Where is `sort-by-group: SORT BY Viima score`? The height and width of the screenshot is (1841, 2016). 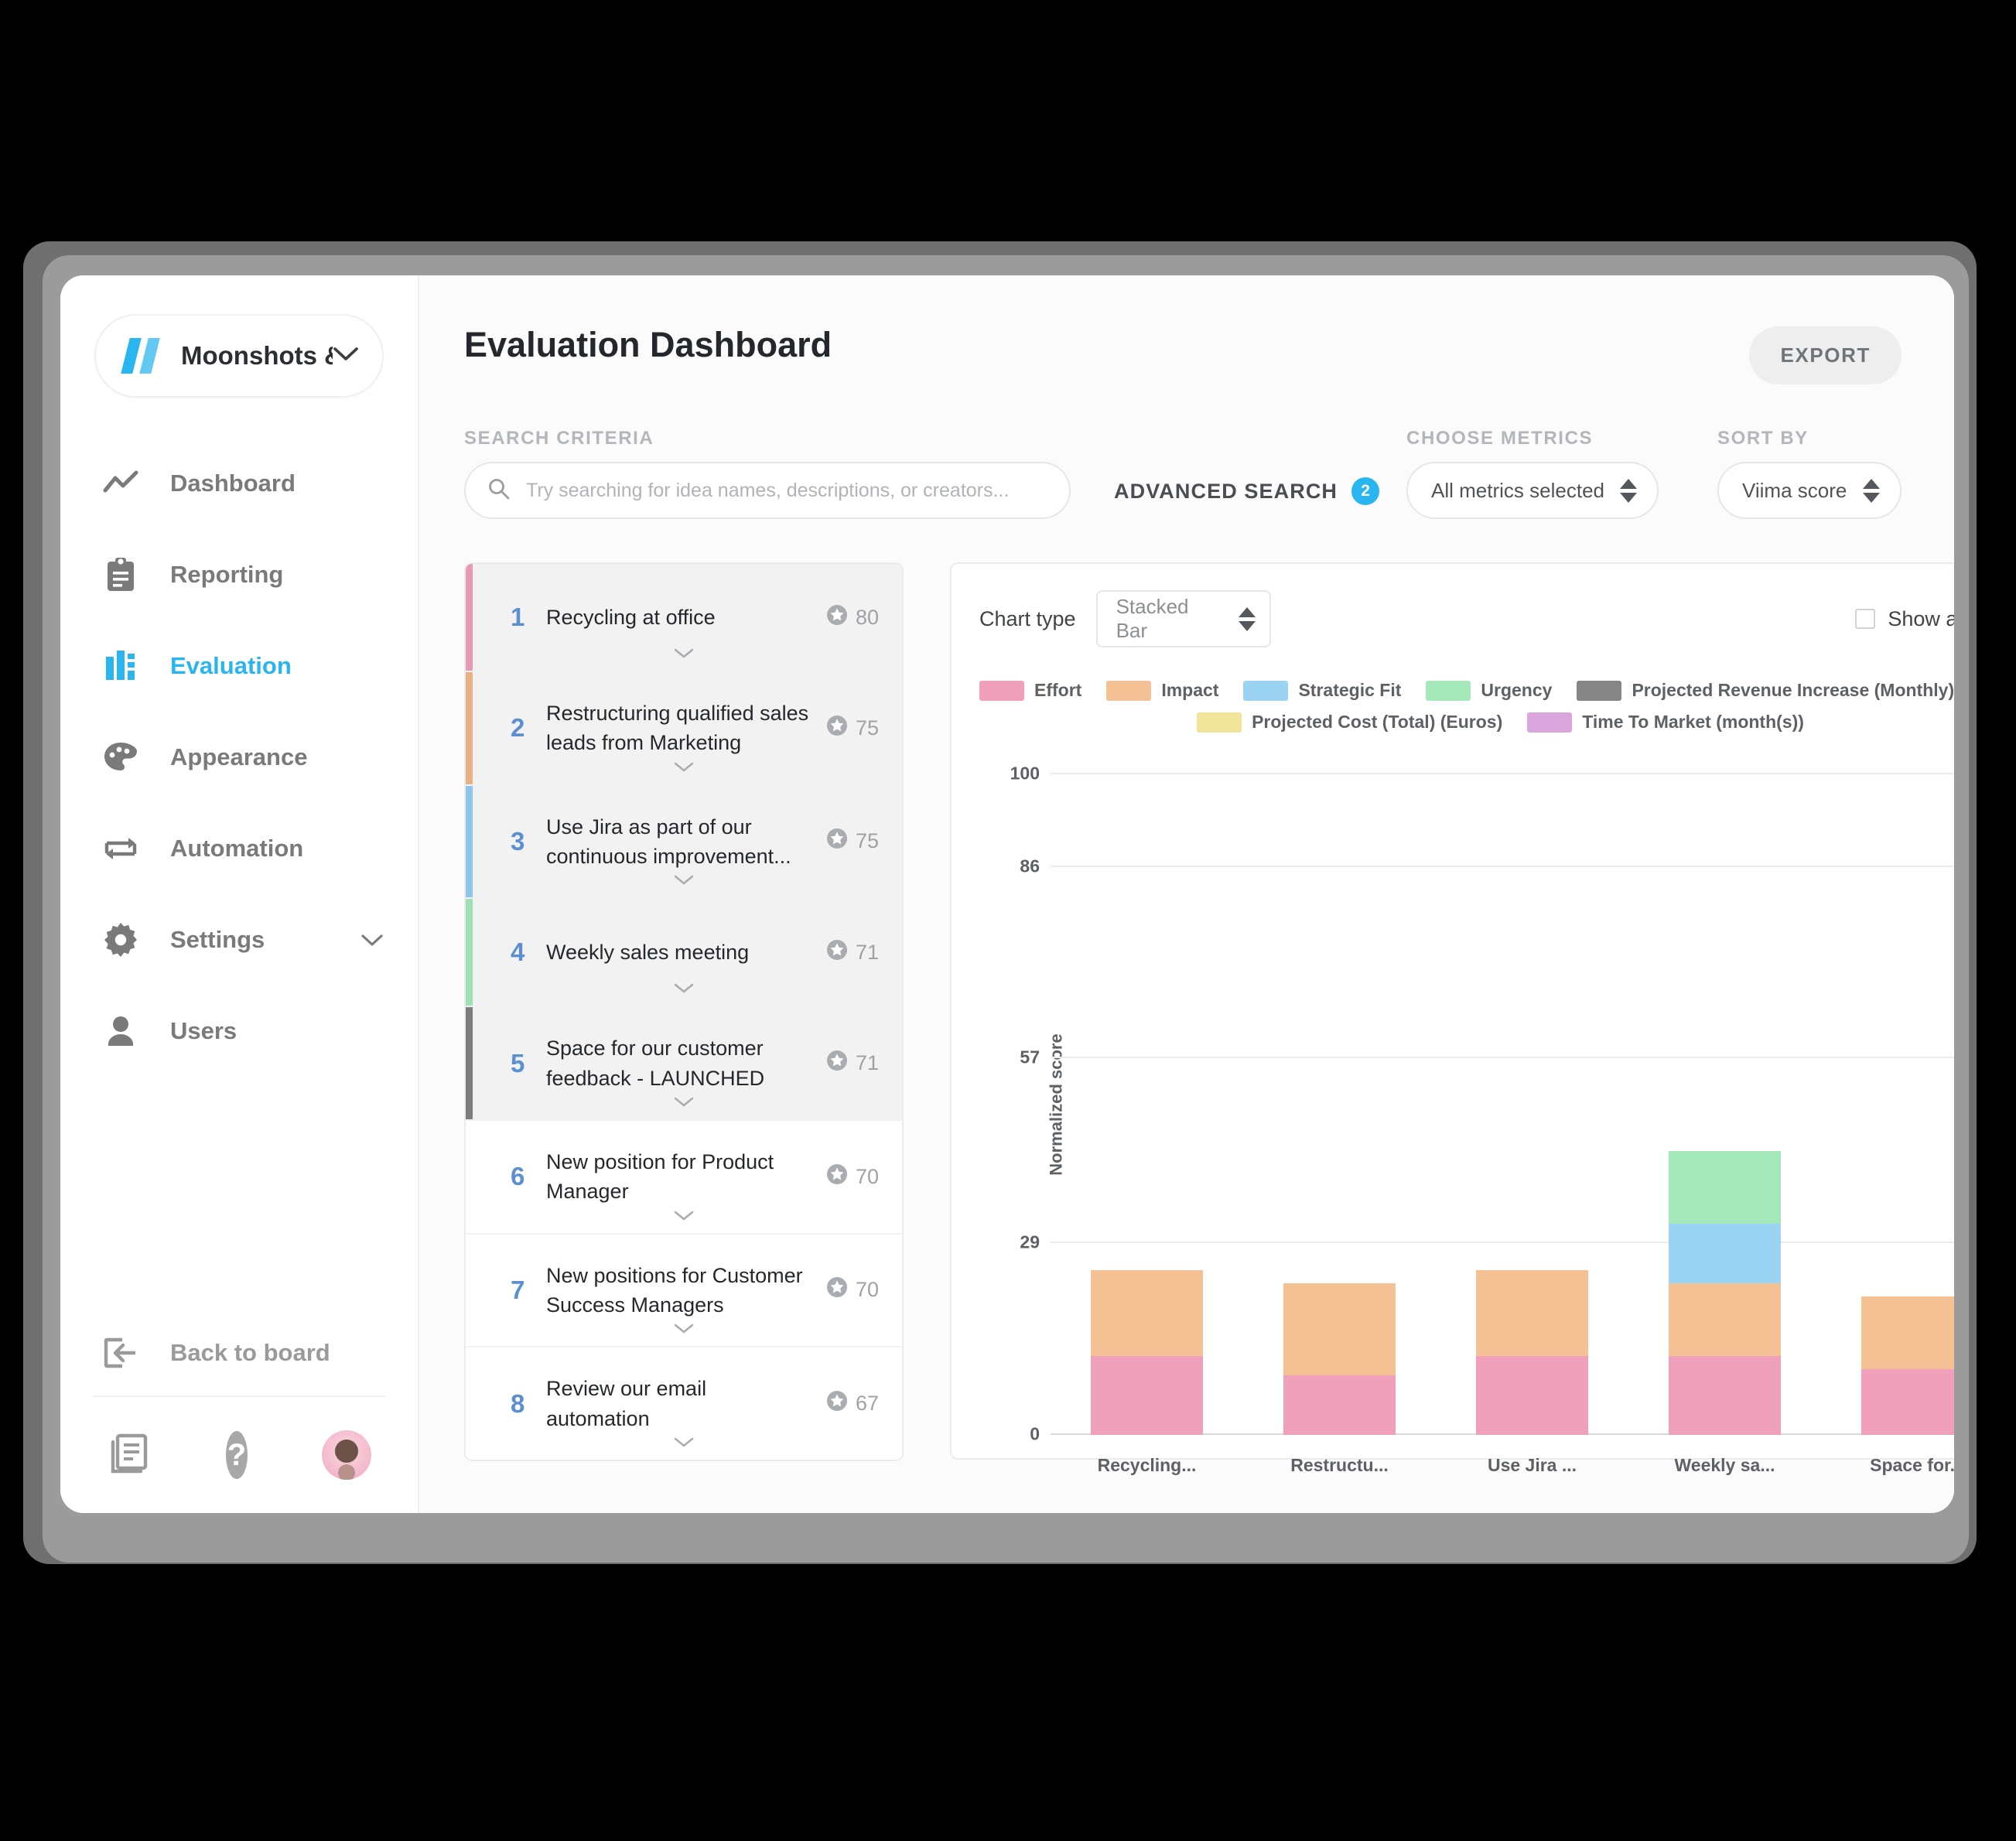 sort-by-group: SORT BY Viima score is located at coordinates (1809, 474).